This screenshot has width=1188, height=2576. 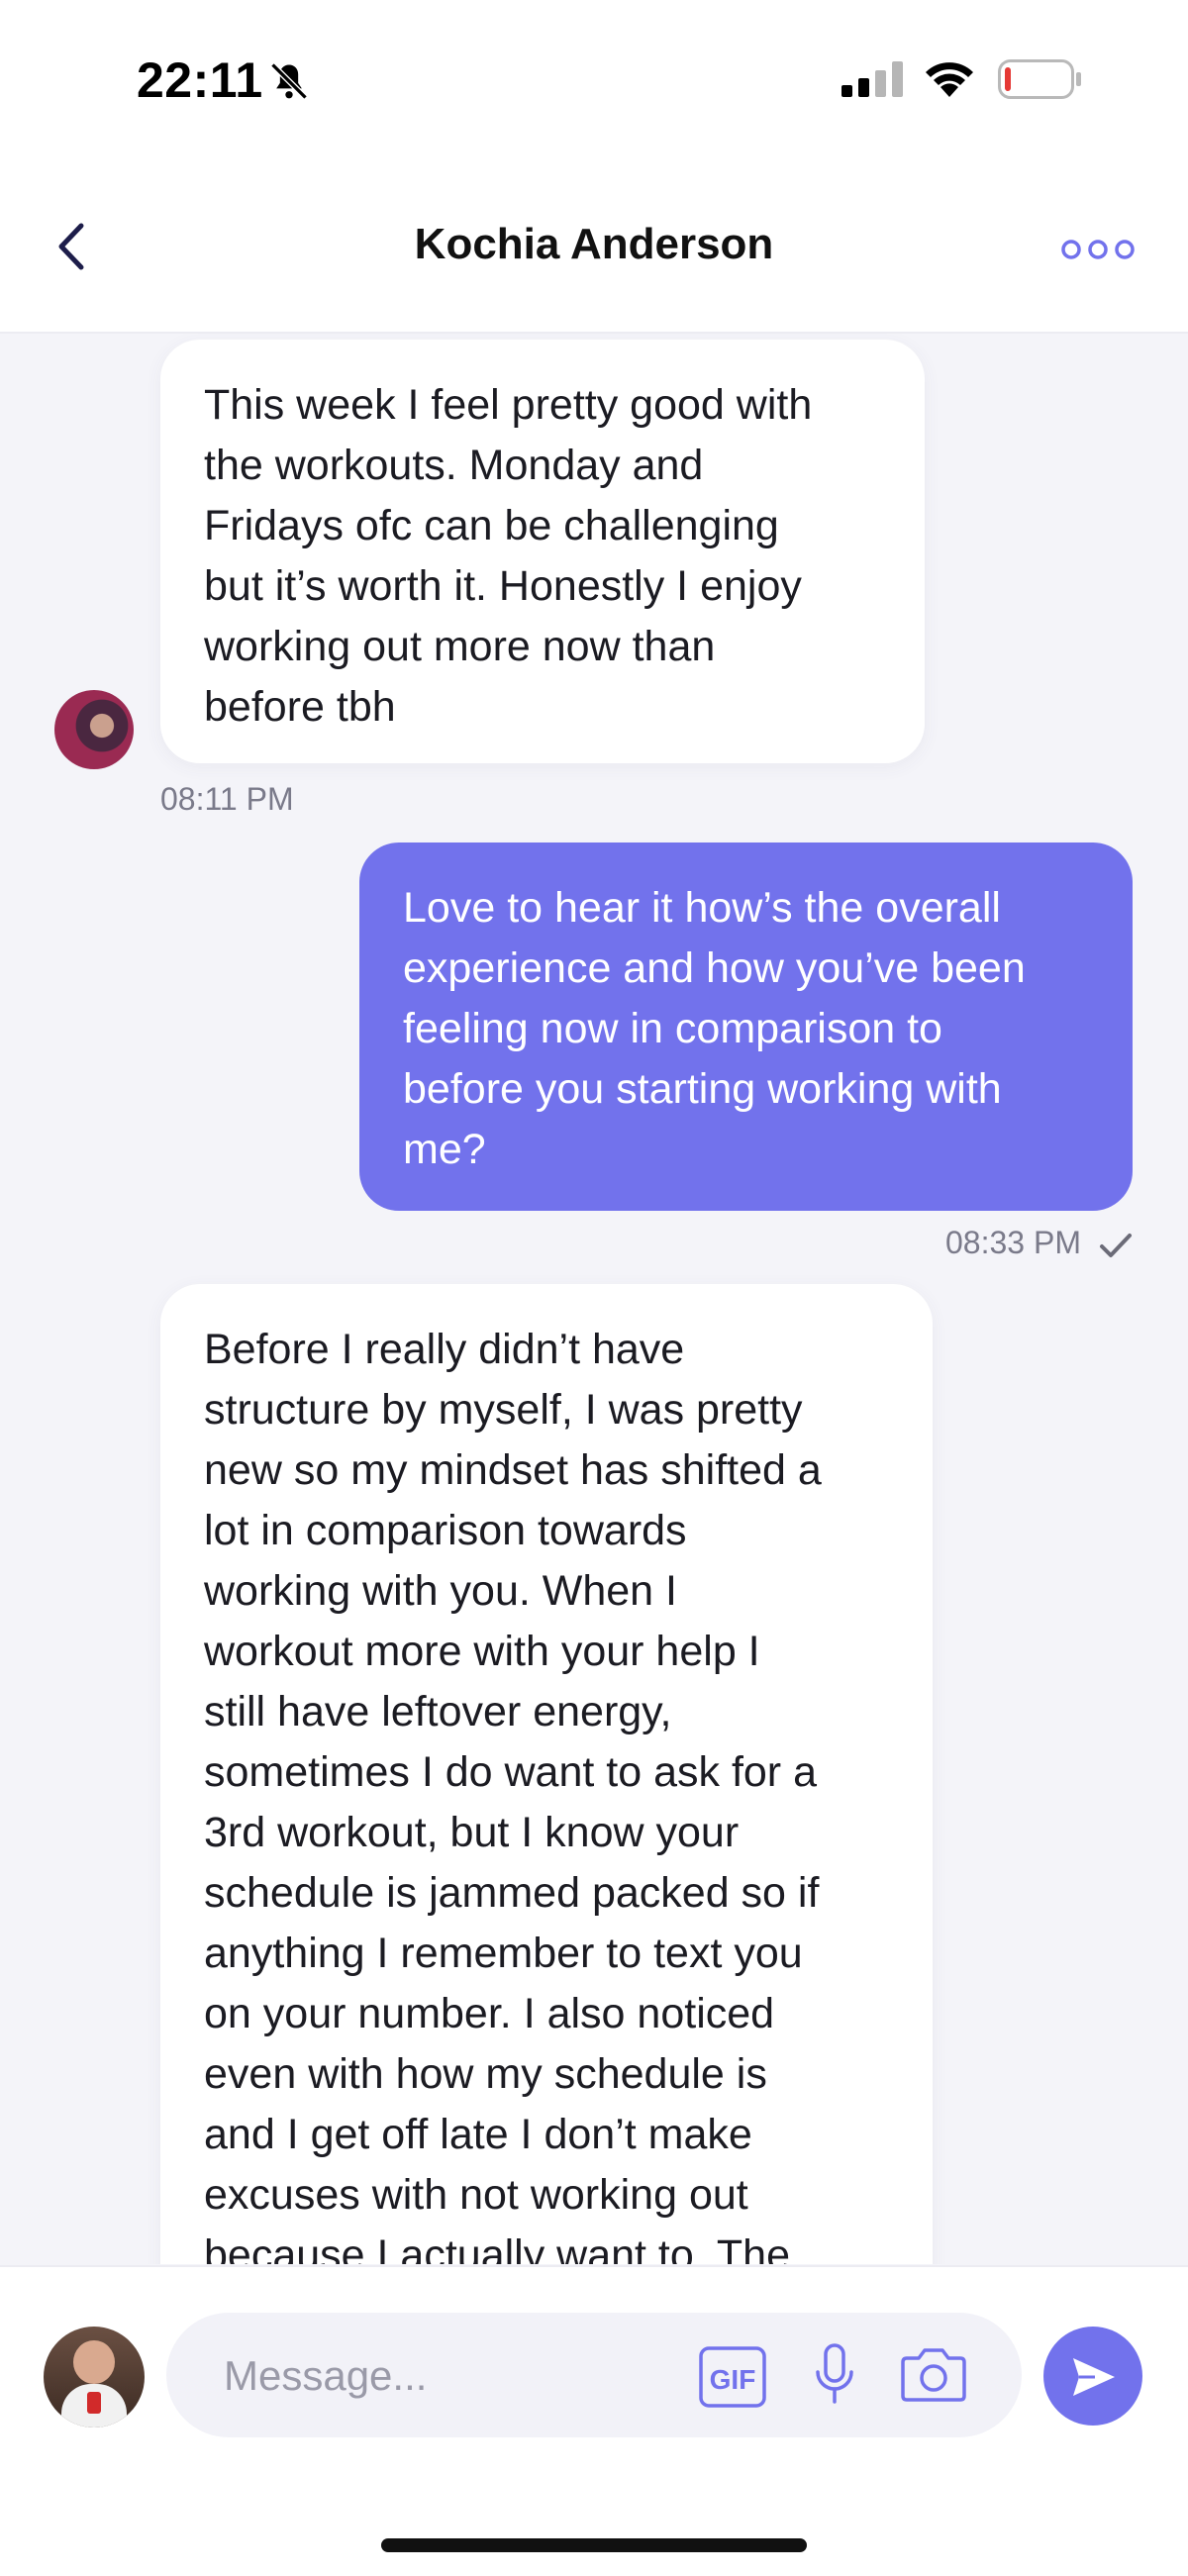 I want to click on send-icon, so click(x=1094, y=2377).